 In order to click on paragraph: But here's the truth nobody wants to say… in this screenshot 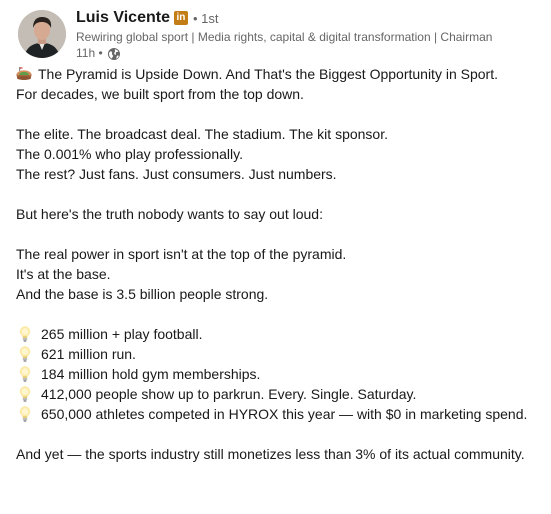, I will do `click(169, 214)`.